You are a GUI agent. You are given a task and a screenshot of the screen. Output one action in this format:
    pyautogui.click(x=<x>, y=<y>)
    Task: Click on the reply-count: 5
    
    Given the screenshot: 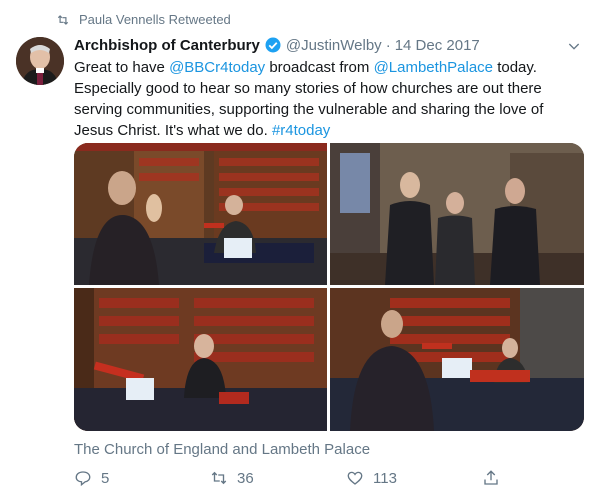 What is the action you would take?
    pyautogui.click(x=105, y=478)
    